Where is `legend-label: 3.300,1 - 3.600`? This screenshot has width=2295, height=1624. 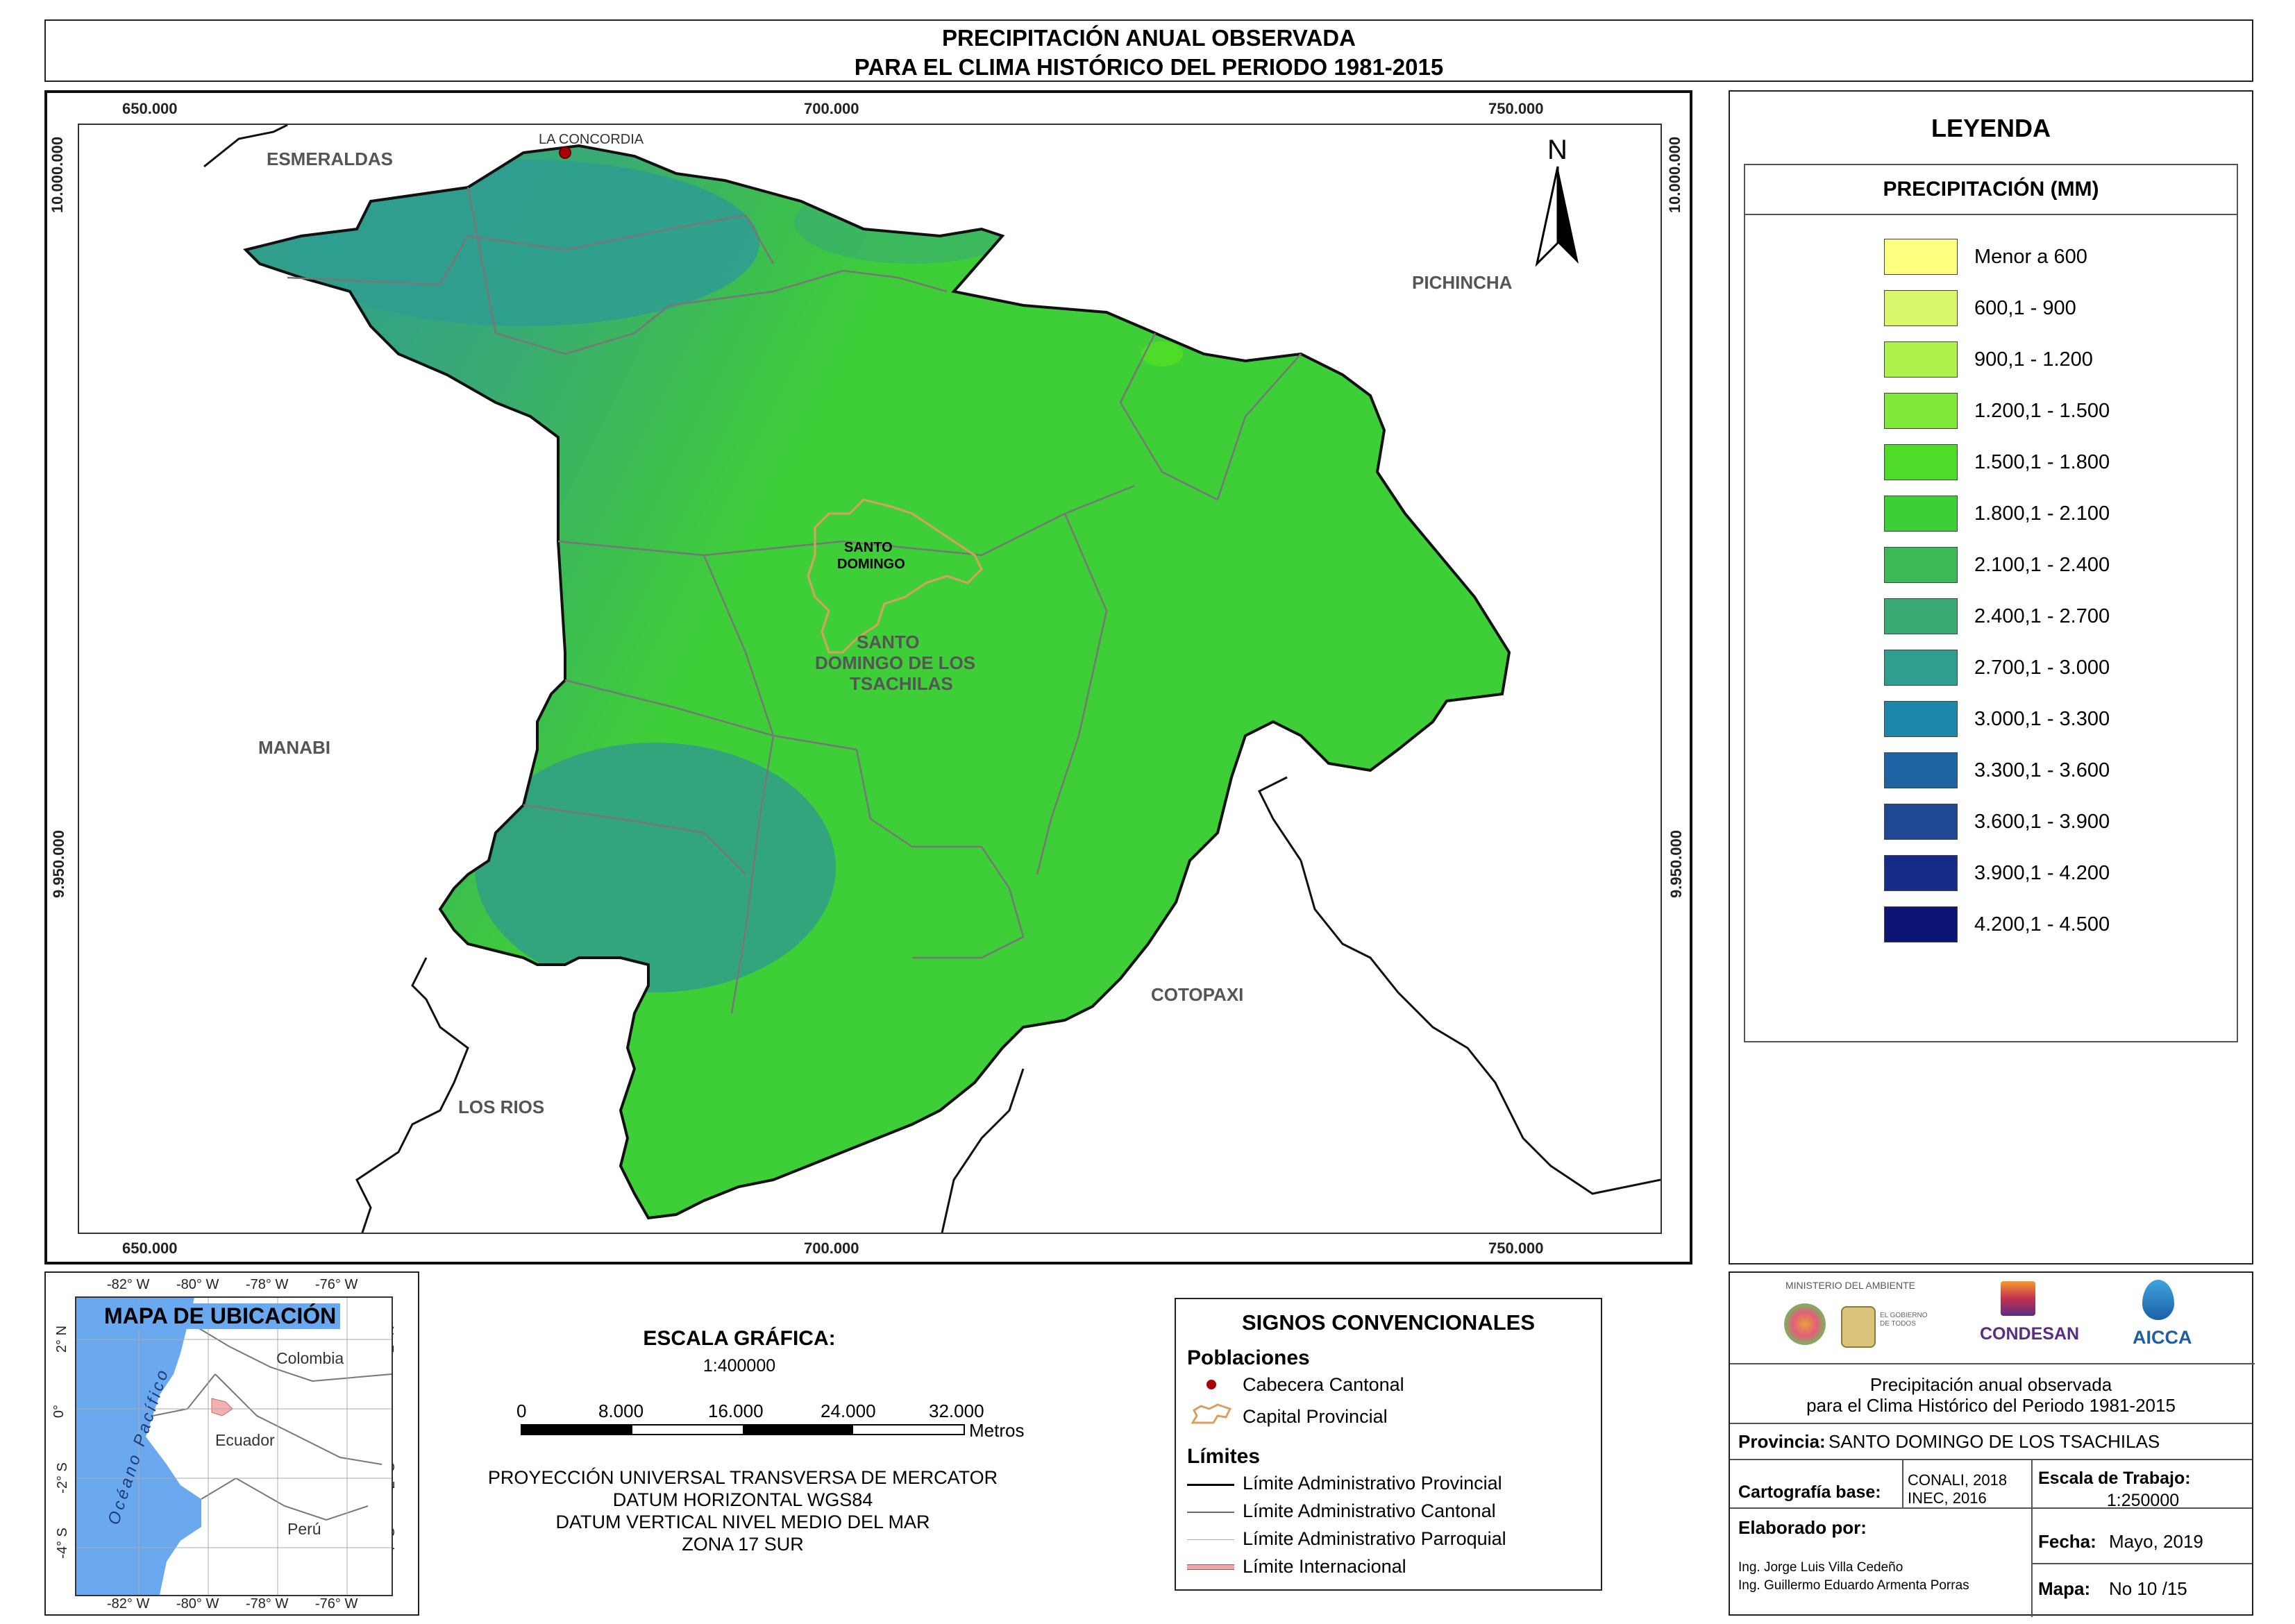 legend-label: 3.300,1 - 3.600 is located at coordinates (2042, 770).